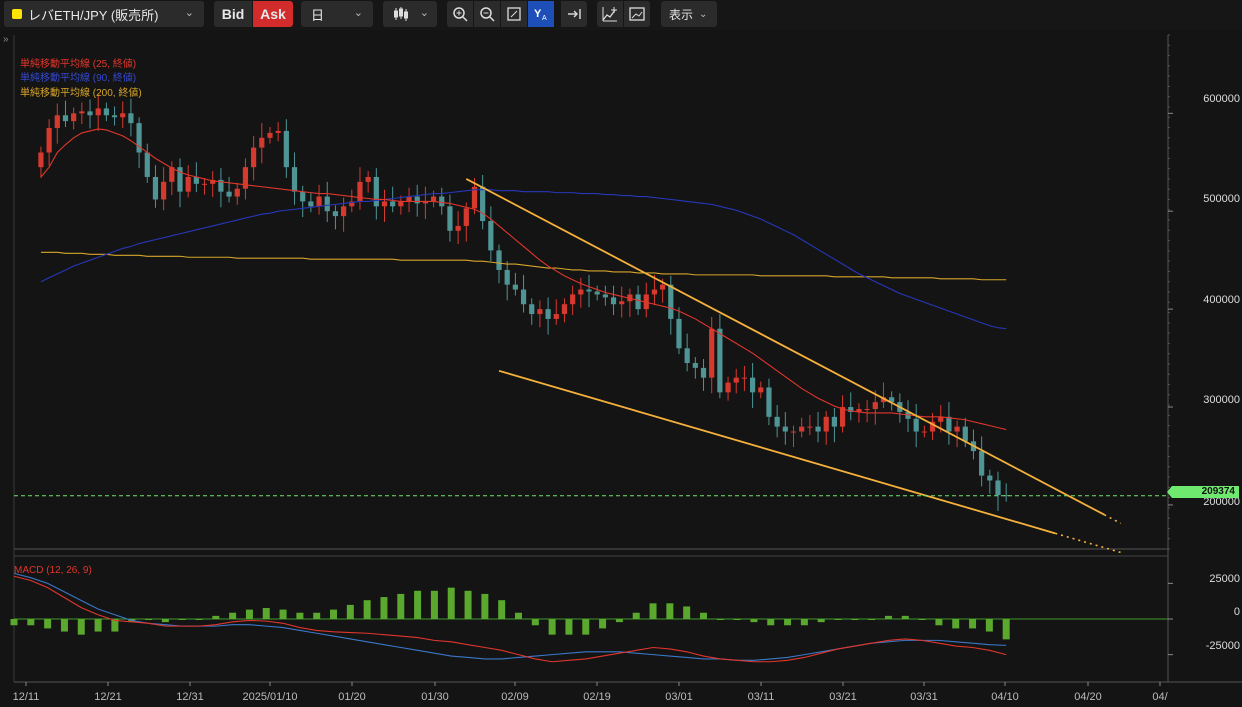  Describe the element at coordinates (777, 452) in the screenshot. I see `trendline` at that location.